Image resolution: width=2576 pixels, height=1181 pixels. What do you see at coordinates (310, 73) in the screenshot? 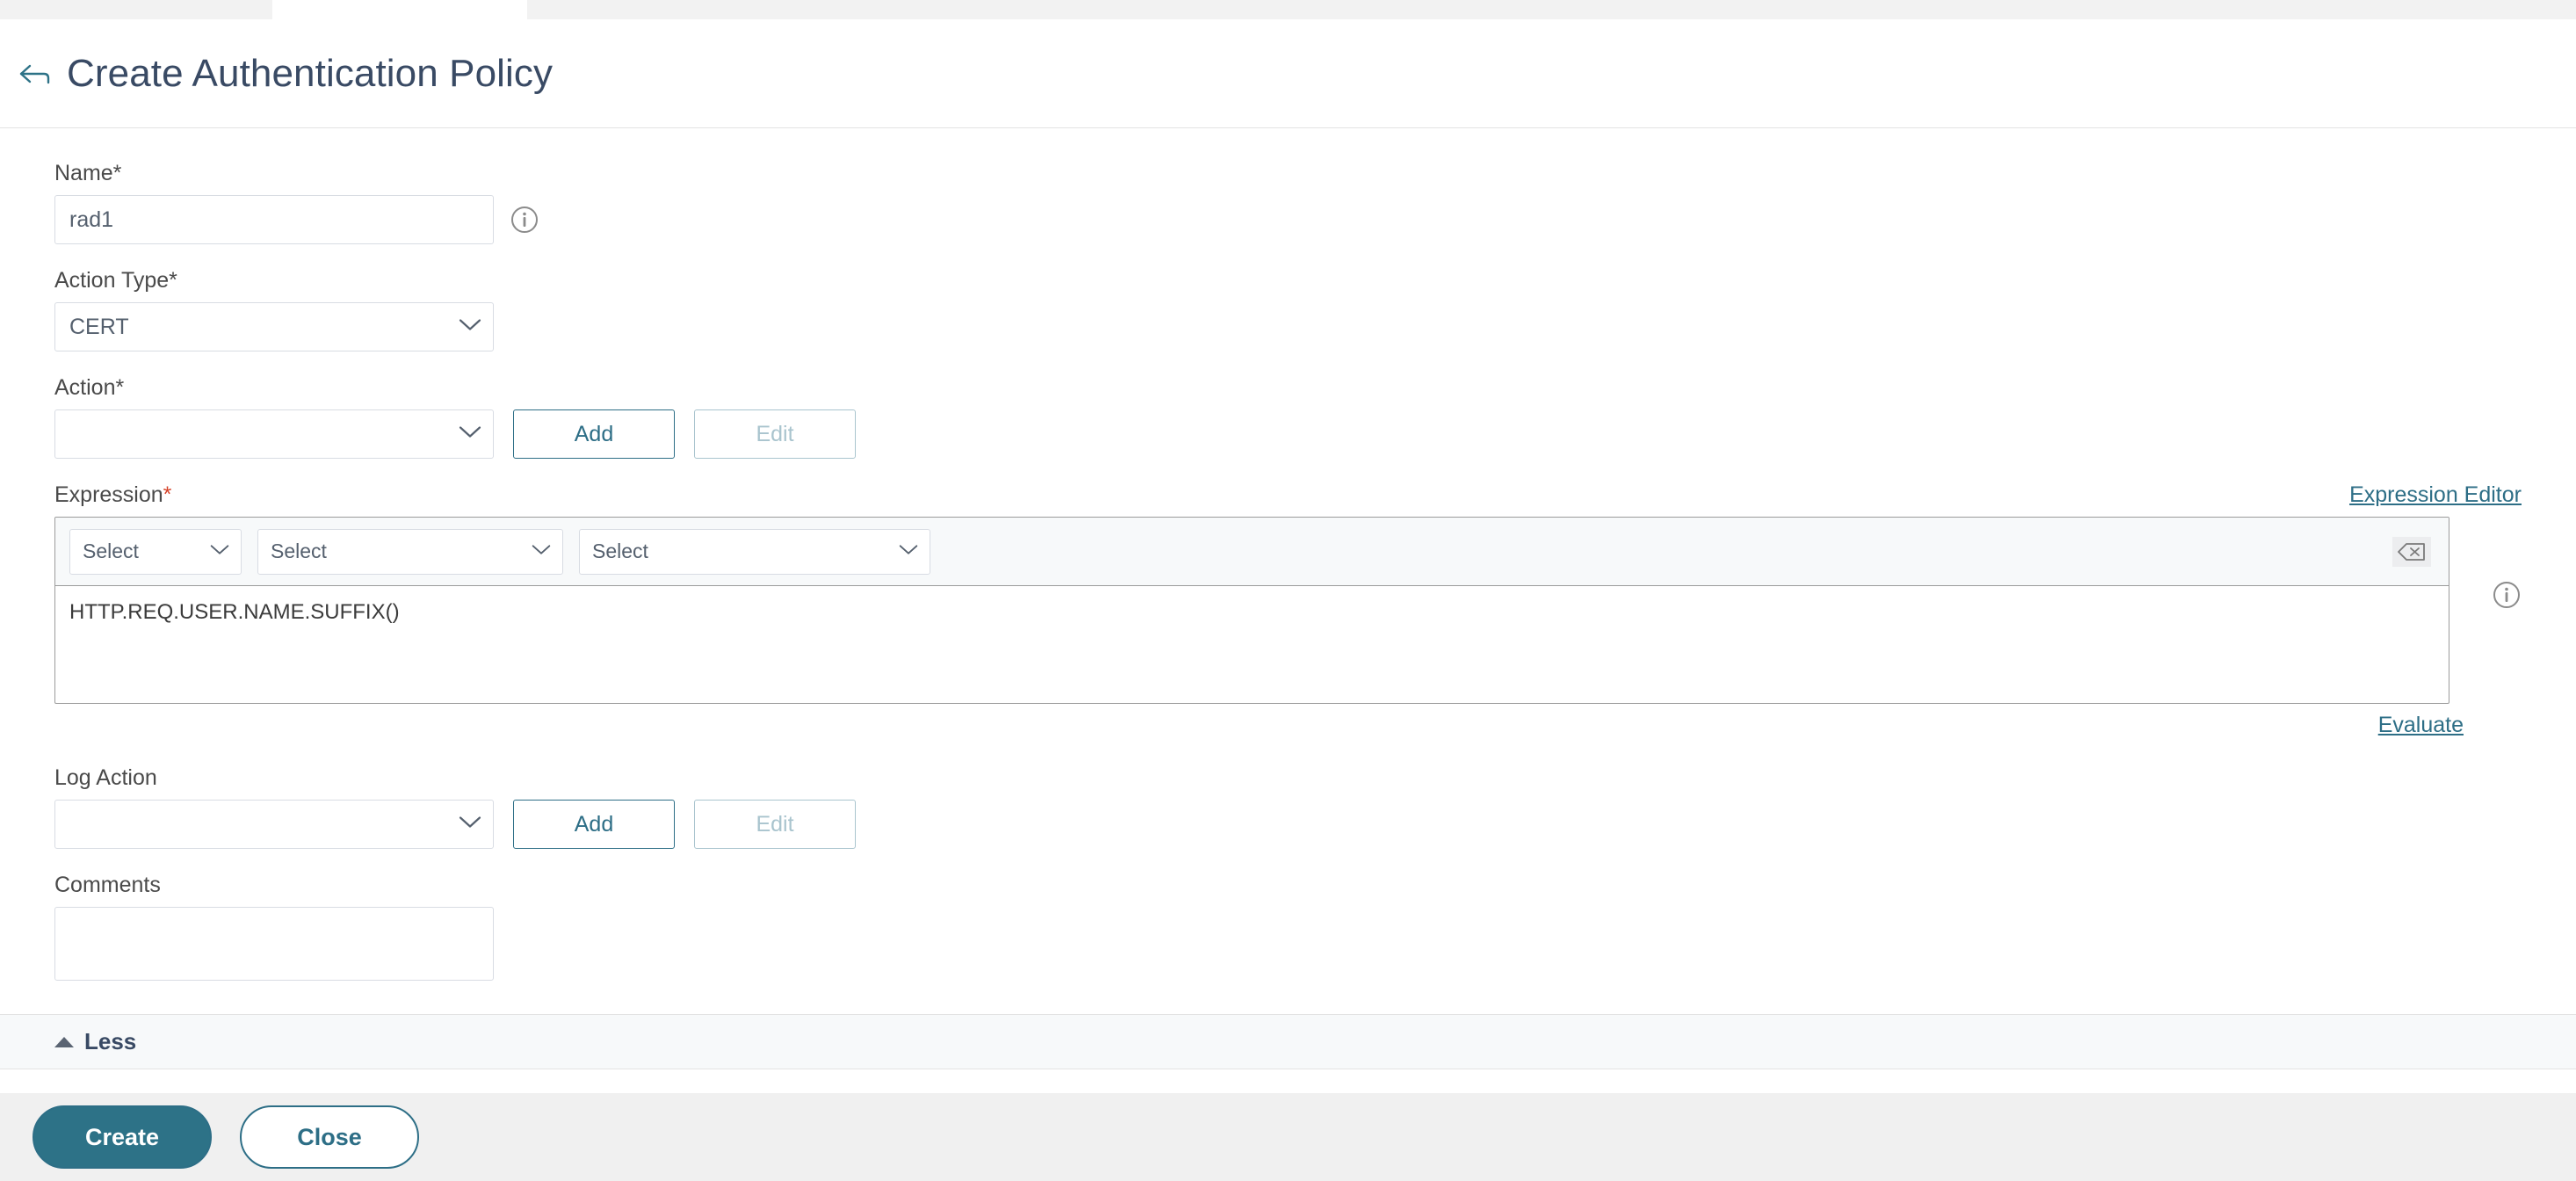
I see `page-title: Create Authentication Policy` at bounding box center [310, 73].